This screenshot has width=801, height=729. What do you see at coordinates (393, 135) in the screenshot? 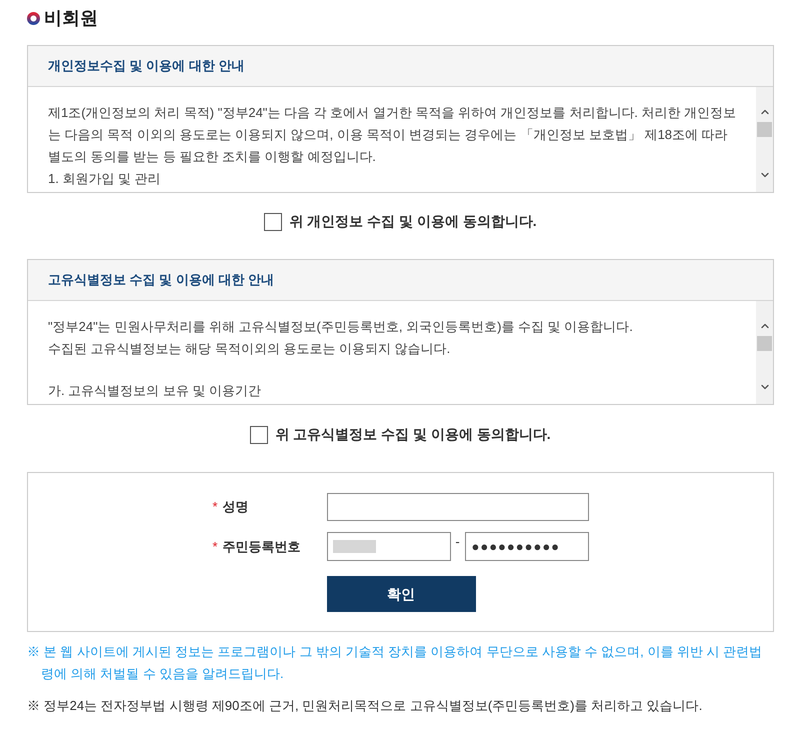
I see `body-text: 제1조(개인정보의 처리 목적) "정부24"는 다음 각 호에서 열거한 목적을 위하여 개인정보를 처리합니다. 처리한 개인정보는 다음의 목적 이외의 용도로는 이용되지 않으며, 이용 목적이 변경되는 경우에는 「개인정보 보호법」 제18조에 따라 별도의 동의를 받는 등 필요한 조치를 이행할 예정입니다.` at bounding box center [393, 135].